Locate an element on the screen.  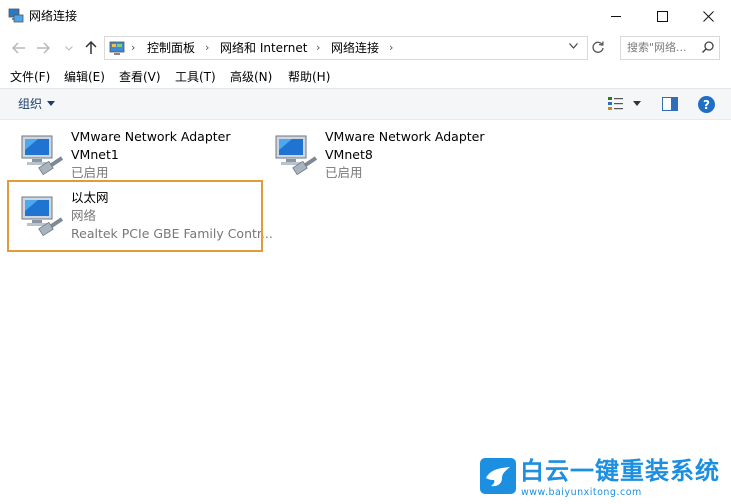
minimize-button is located at coordinates (616, 16).